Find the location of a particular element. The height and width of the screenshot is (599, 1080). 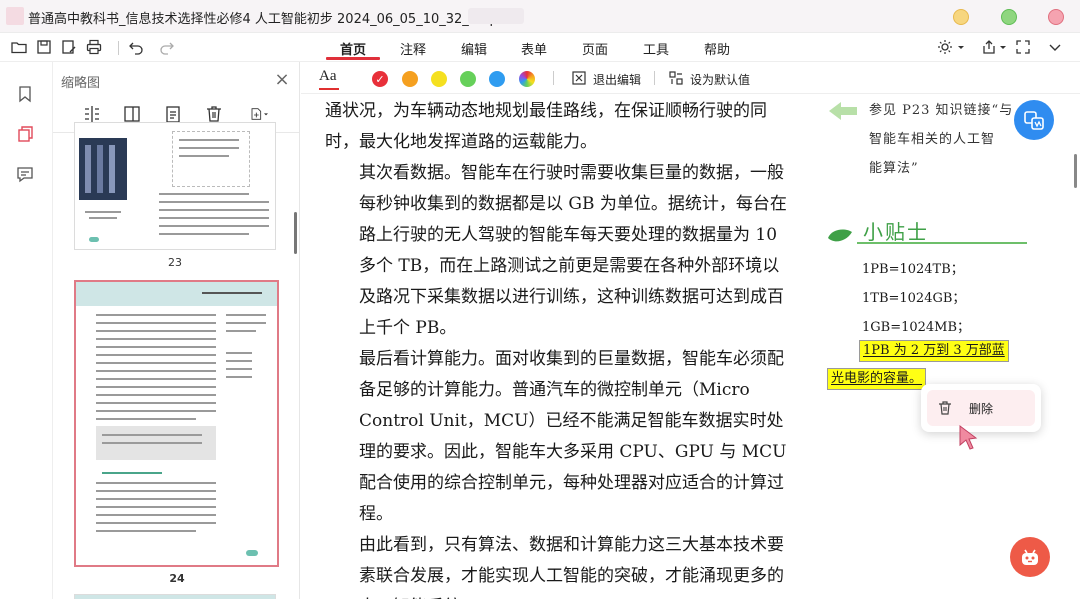

save-as-icon is located at coordinates (69, 47).